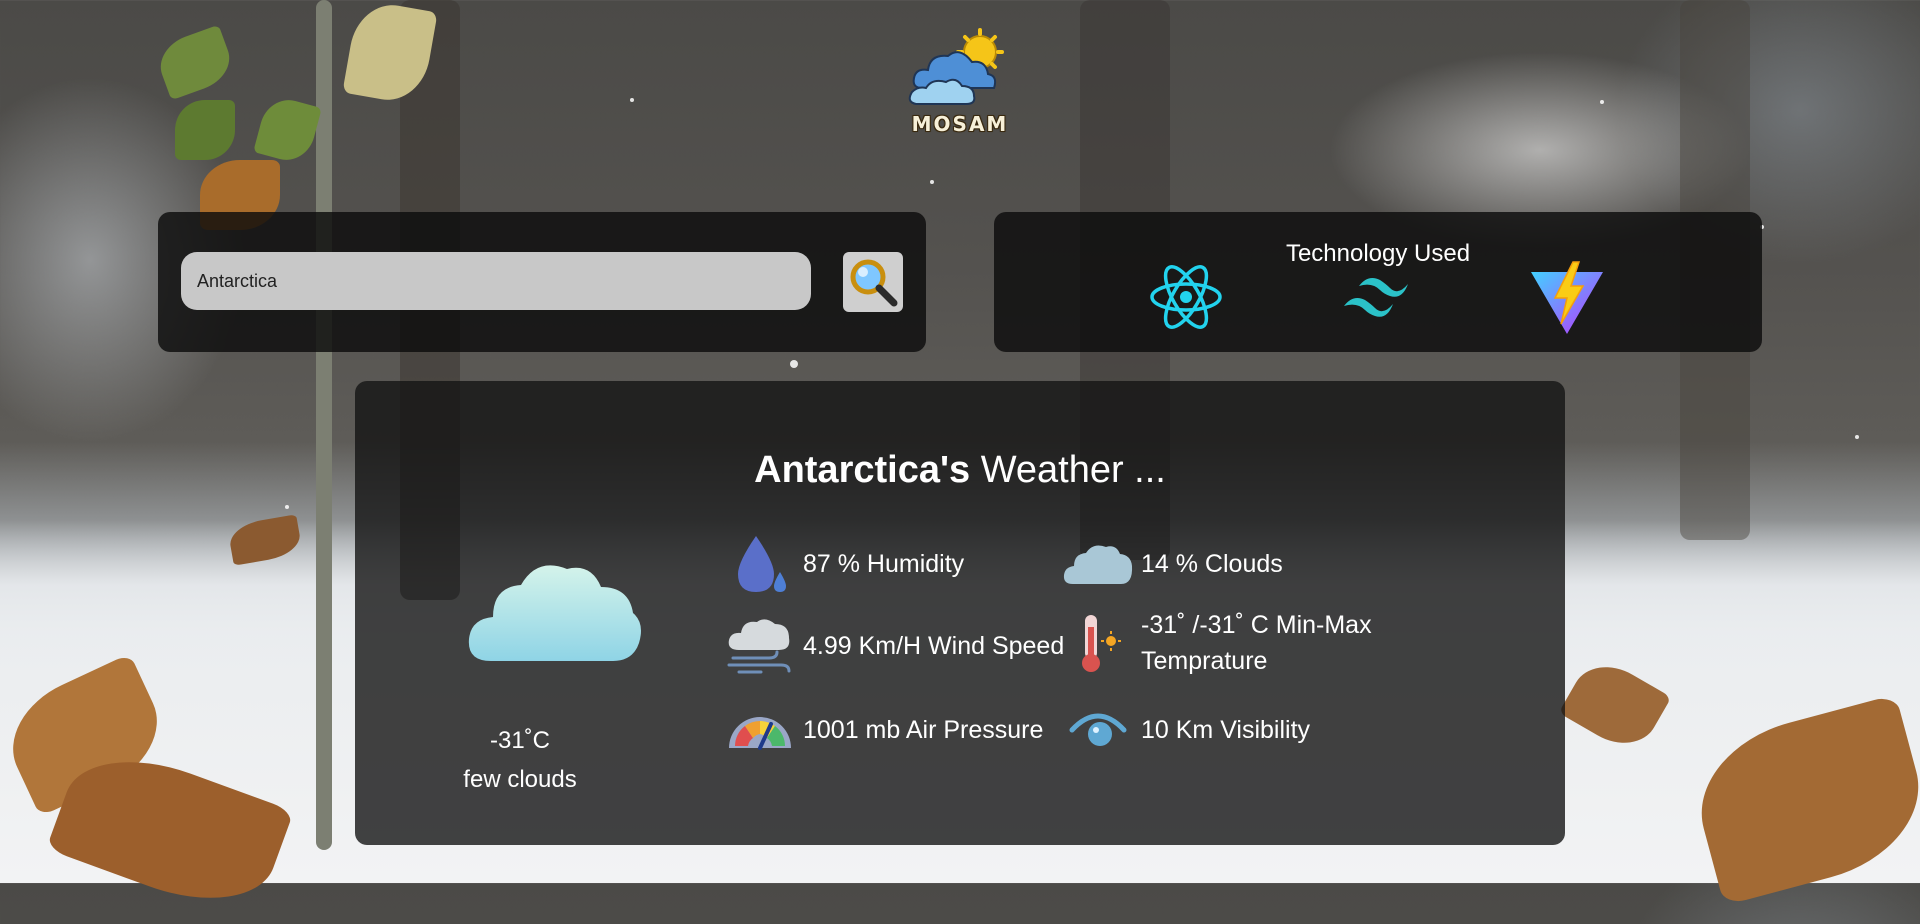 The height and width of the screenshot is (924, 1920). Describe the element at coordinates (1226, 730) in the screenshot. I see `visibility-text: 10 Km Visibility` at that location.